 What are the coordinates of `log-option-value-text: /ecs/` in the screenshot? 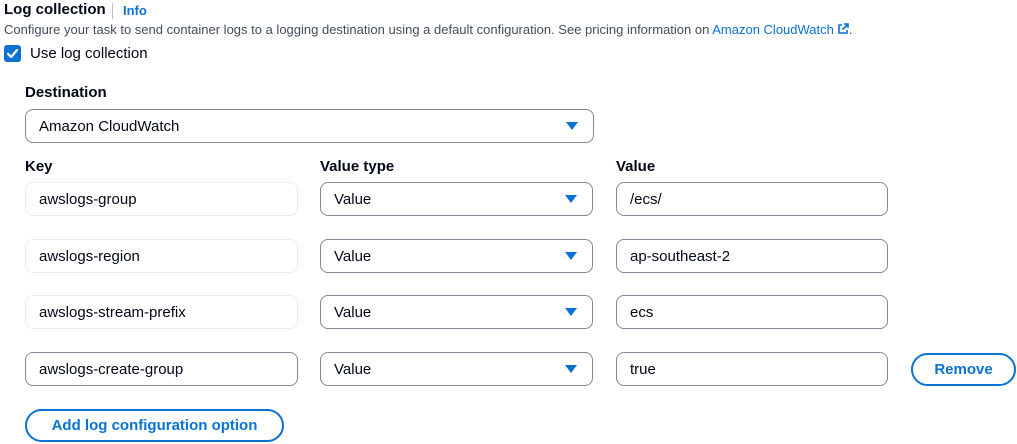 It's located at (646, 199).